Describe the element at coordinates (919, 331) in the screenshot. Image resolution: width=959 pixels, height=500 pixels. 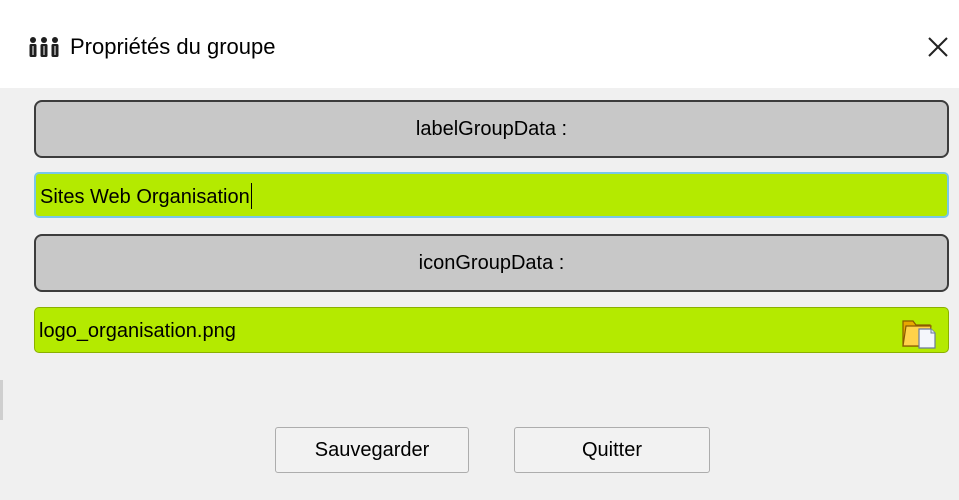
I see `folder-browse-icon` at that location.